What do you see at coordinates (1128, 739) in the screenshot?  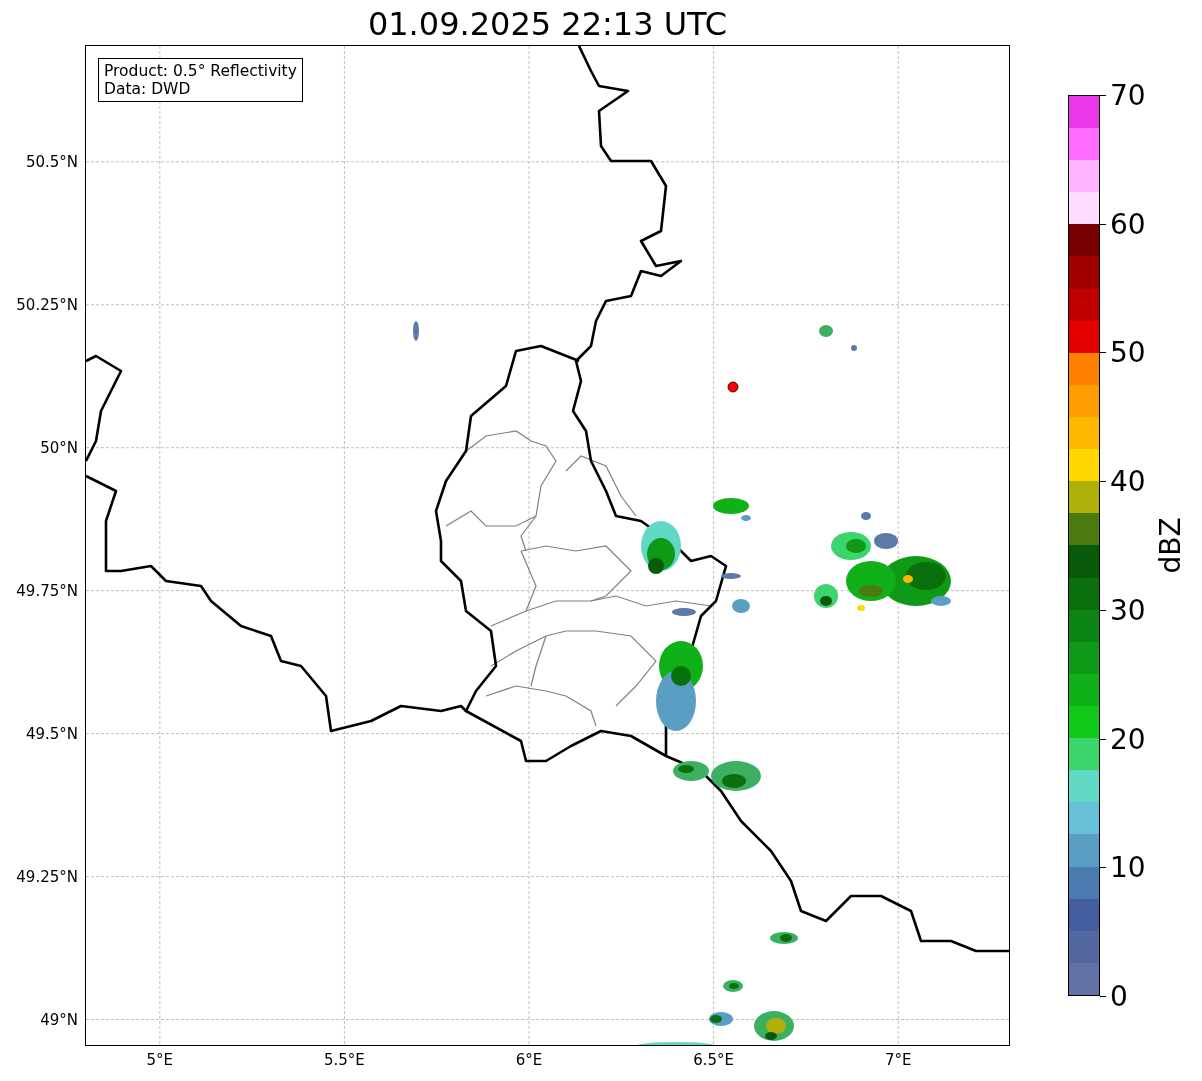 I see `colorbar-tick-label: 20` at bounding box center [1128, 739].